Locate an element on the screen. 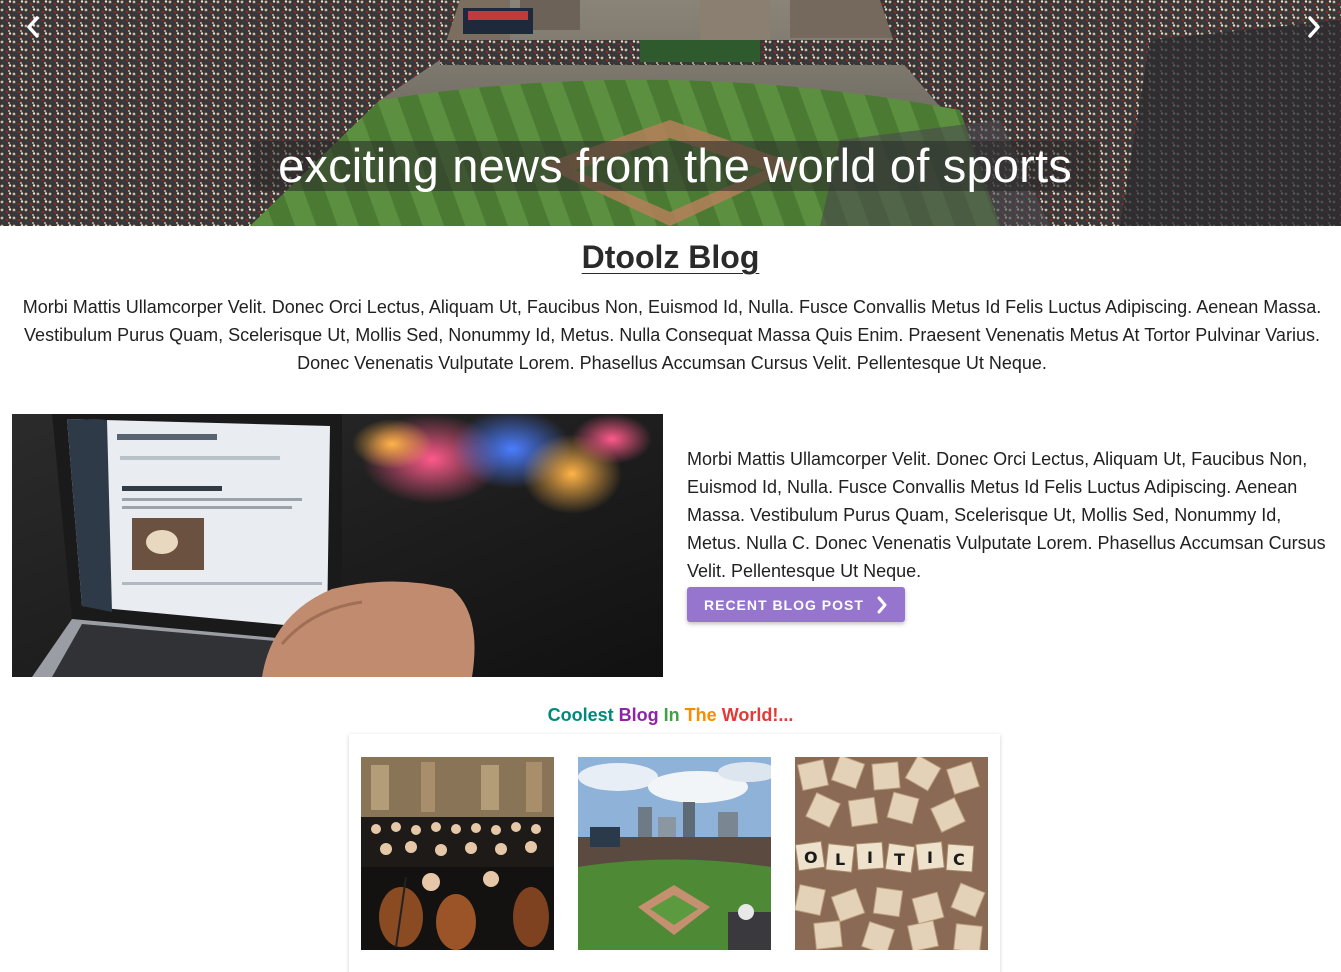  recent-blog-post-label: RECENT BLOG POST is located at coordinates (784, 604).